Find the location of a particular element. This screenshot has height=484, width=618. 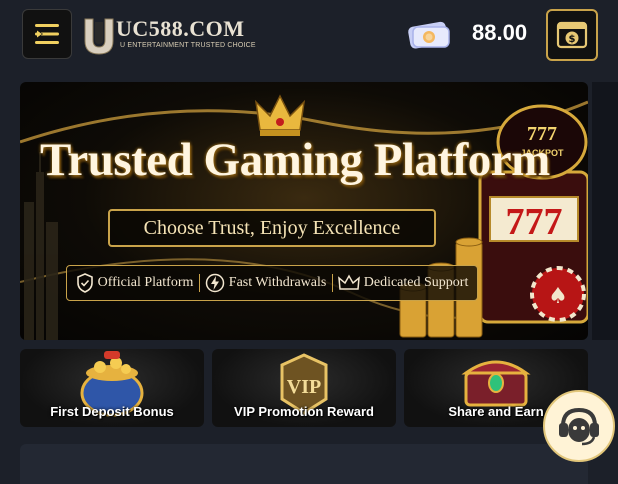

customer-support-button is located at coordinates (579, 426).